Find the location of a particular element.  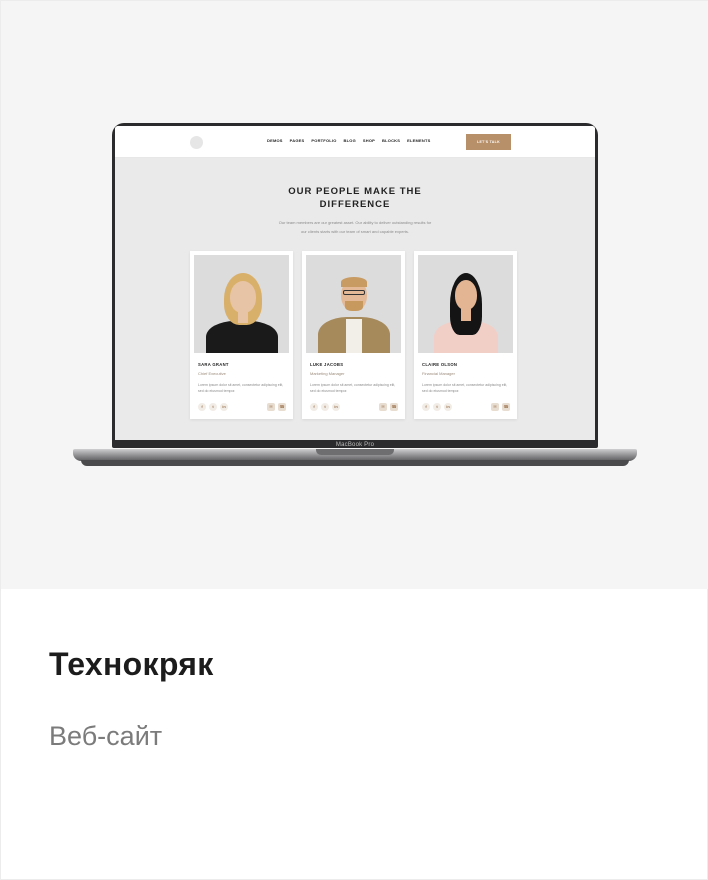

nav-item-pages: PAGES is located at coordinates (297, 140).